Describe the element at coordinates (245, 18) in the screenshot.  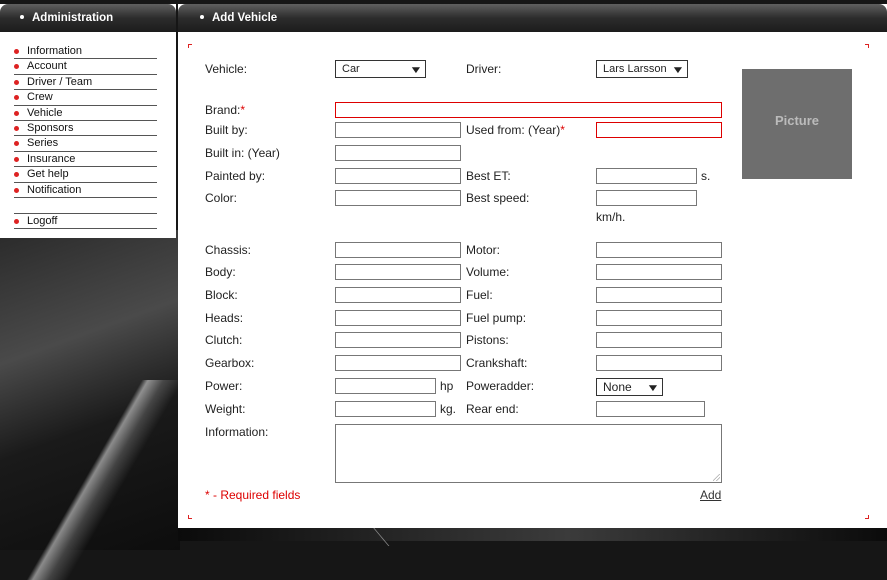
I see `form-title: Add Vehicle` at that location.